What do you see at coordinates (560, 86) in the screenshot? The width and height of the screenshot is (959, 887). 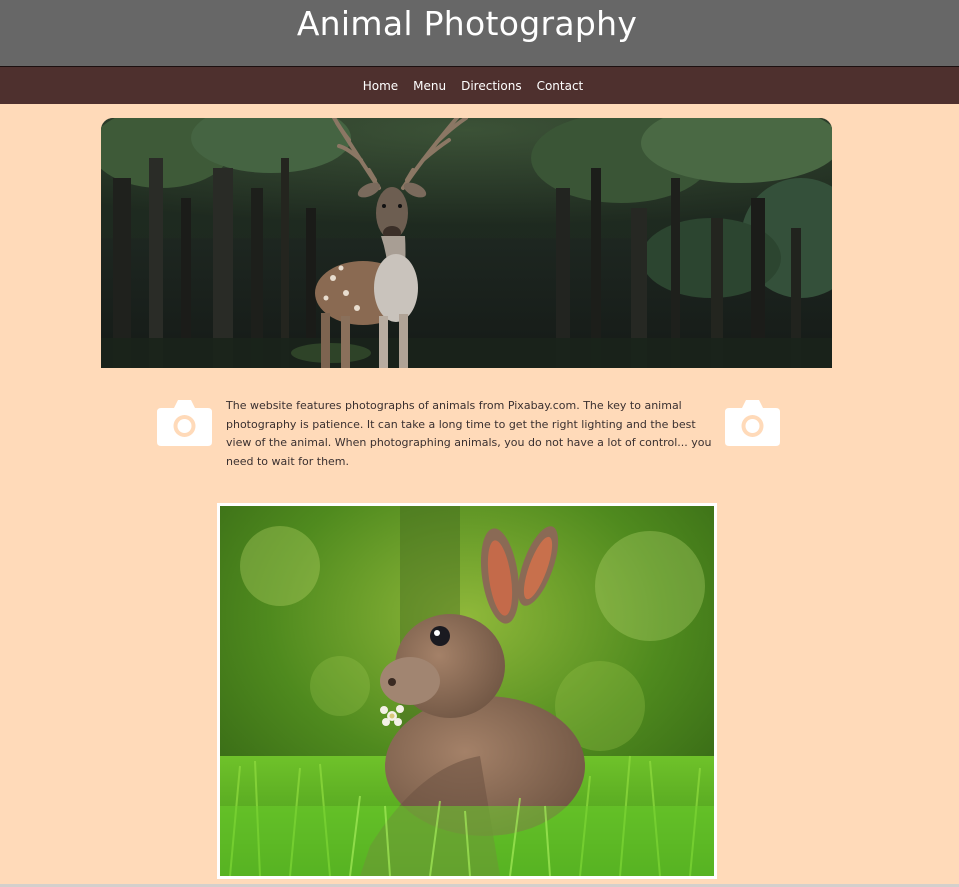 I see `nav-link-contact: Contact` at bounding box center [560, 86].